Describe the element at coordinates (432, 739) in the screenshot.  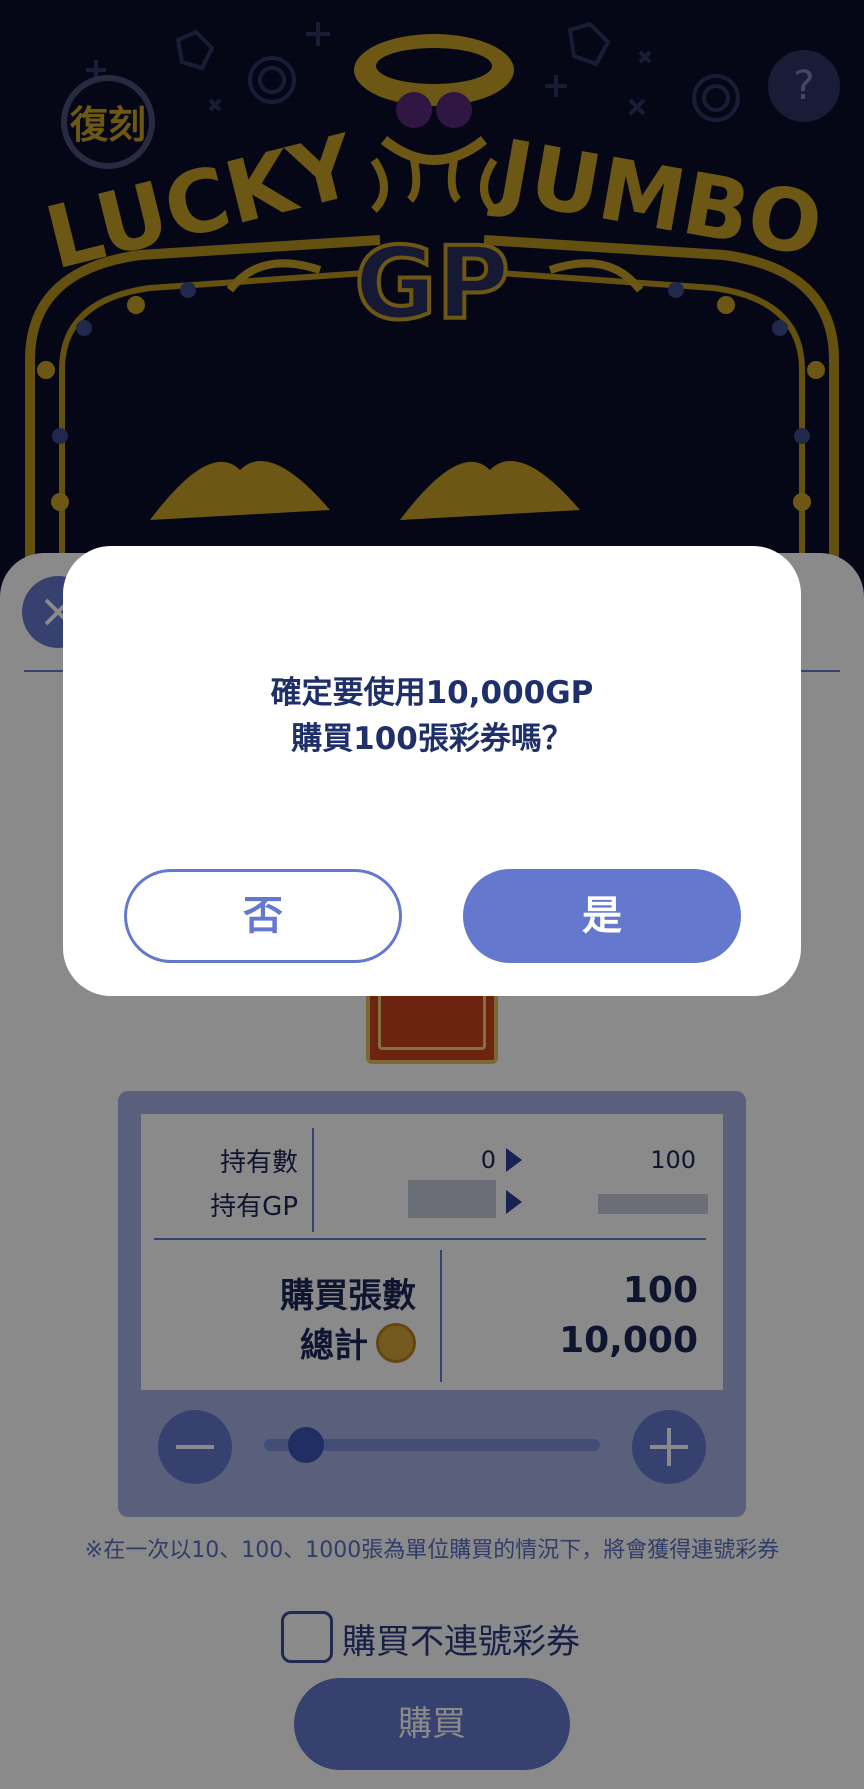
I see `confirm-line-2: 購買100張彩券嗎？` at that location.